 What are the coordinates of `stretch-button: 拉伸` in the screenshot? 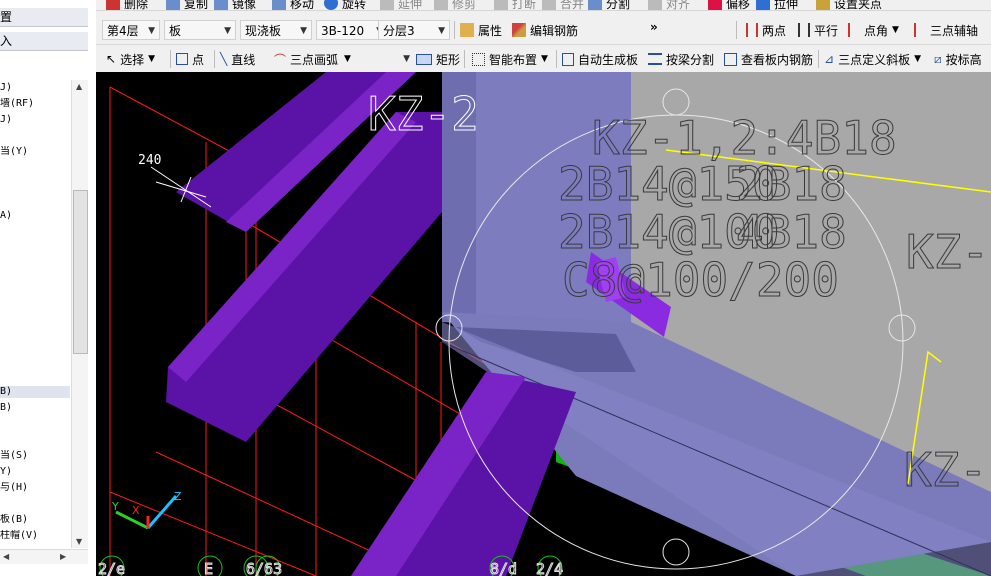 It's located at (777, 5).